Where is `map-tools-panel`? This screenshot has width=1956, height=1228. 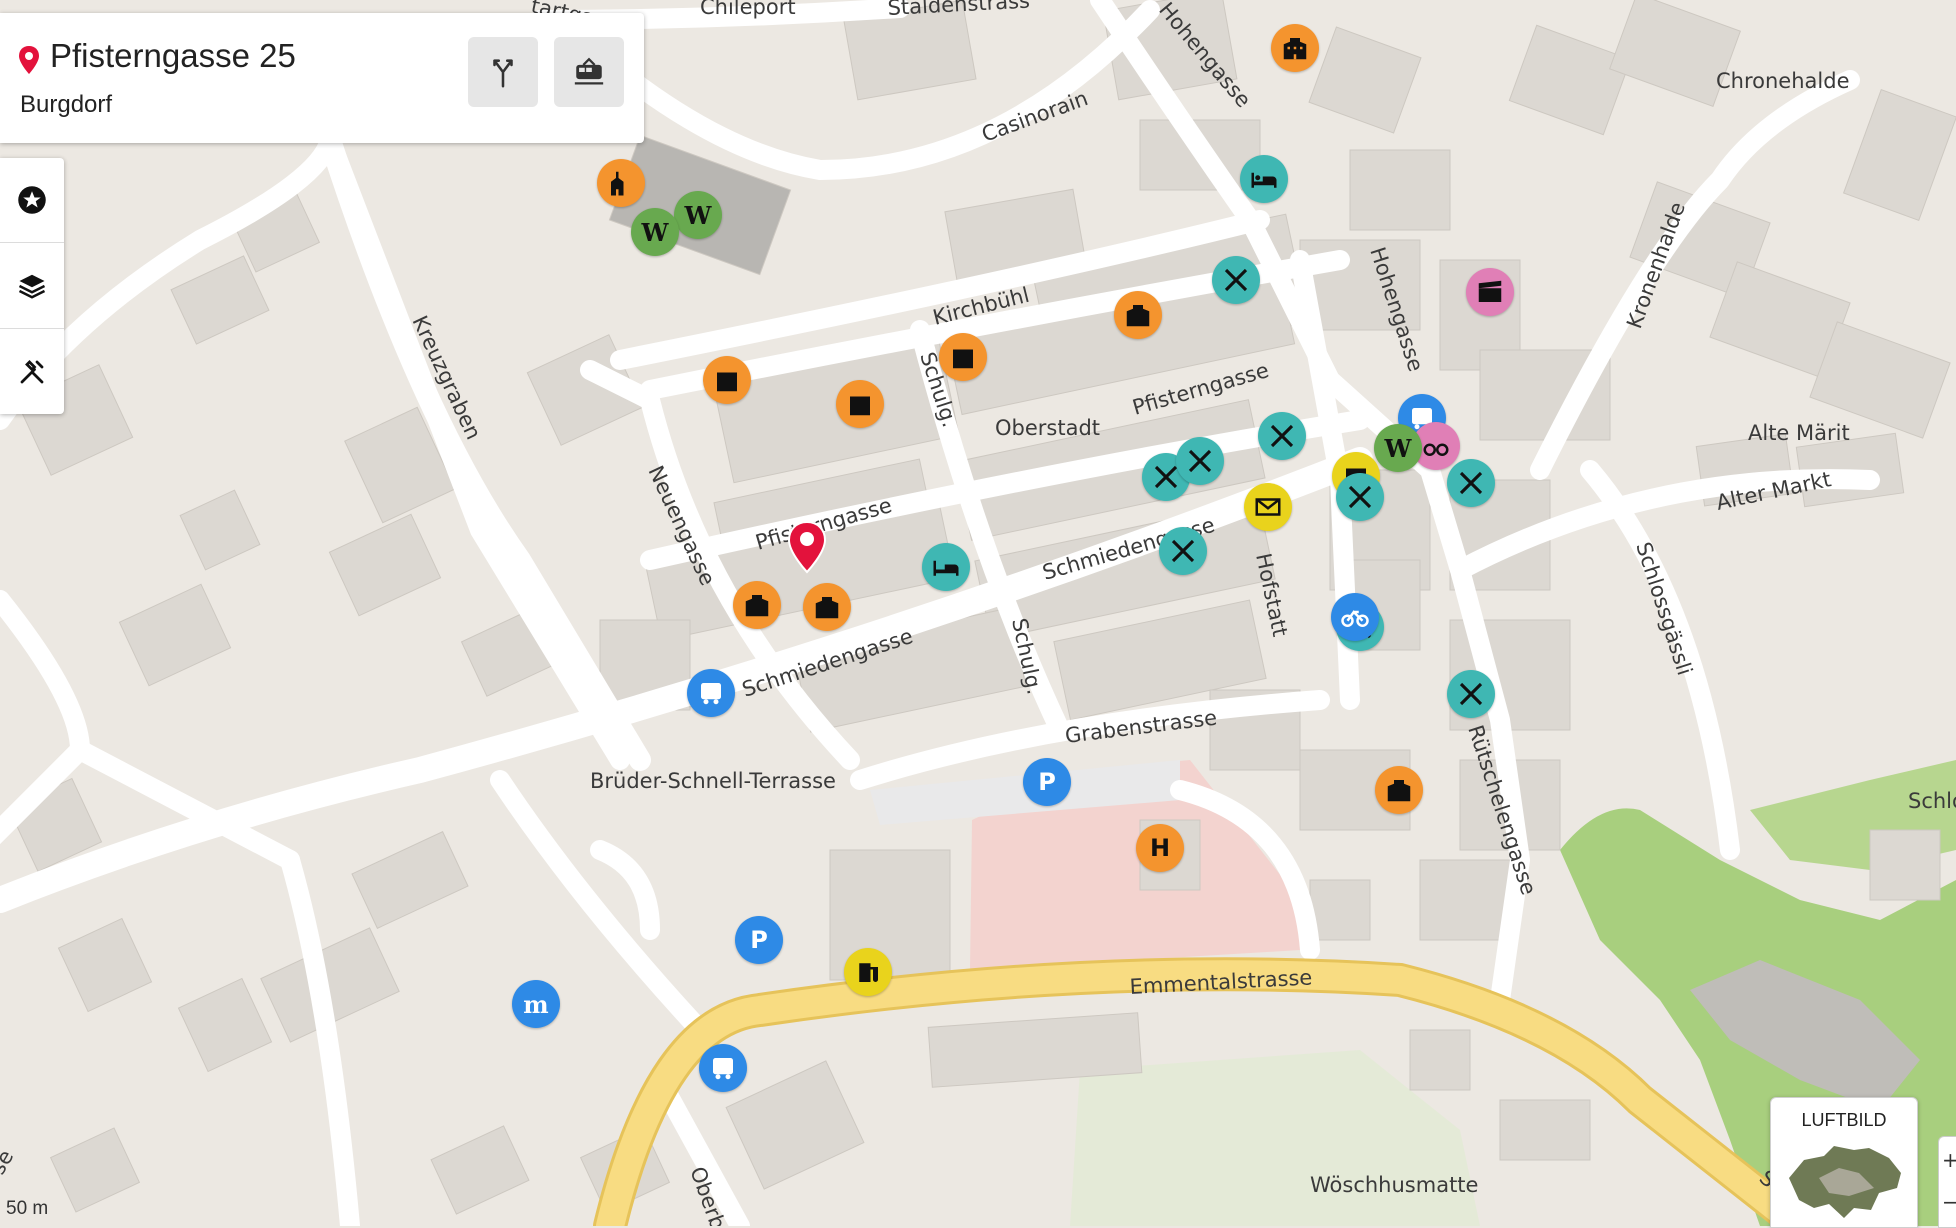 map-tools-panel is located at coordinates (32, 286).